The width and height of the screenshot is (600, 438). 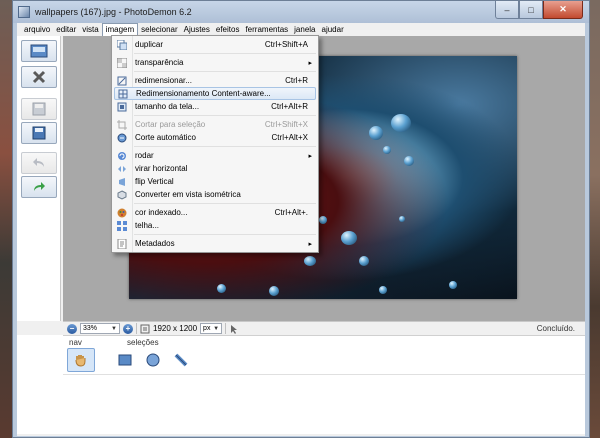 I want to click on flip-vertical-icon, so click(x=122, y=182).